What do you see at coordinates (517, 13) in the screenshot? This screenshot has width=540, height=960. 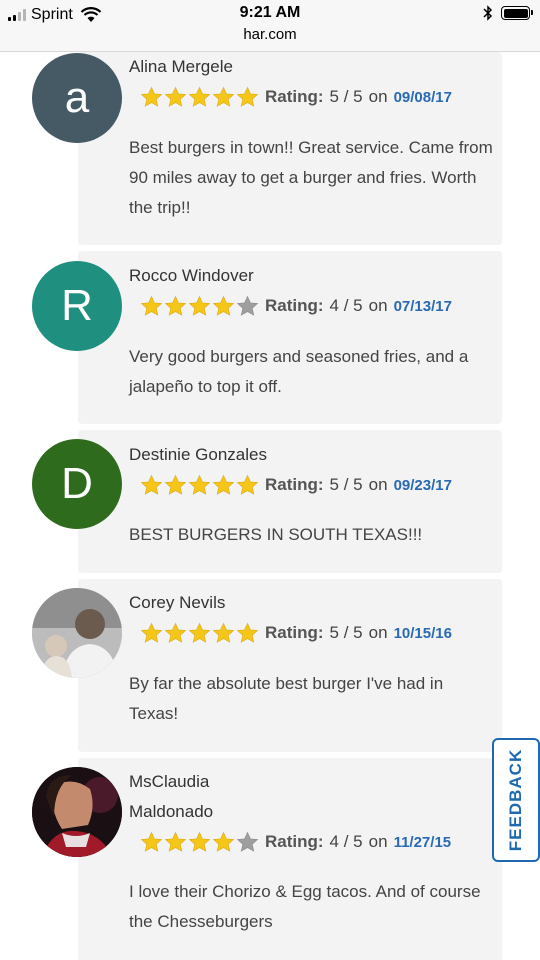 I see `battery-icon` at bounding box center [517, 13].